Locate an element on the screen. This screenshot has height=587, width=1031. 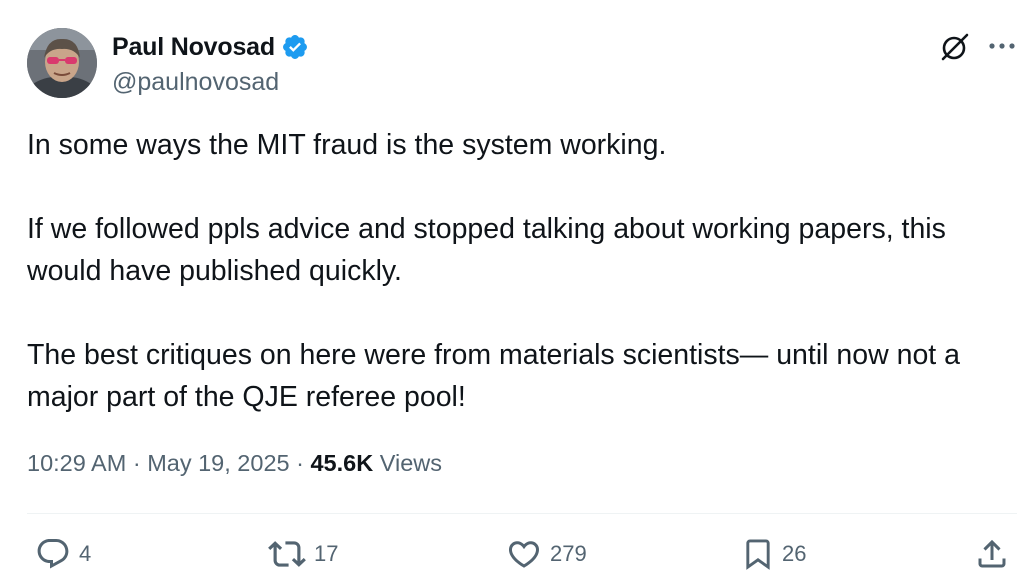
author-name-row: Paul Novosad is located at coordinates (210, 47).